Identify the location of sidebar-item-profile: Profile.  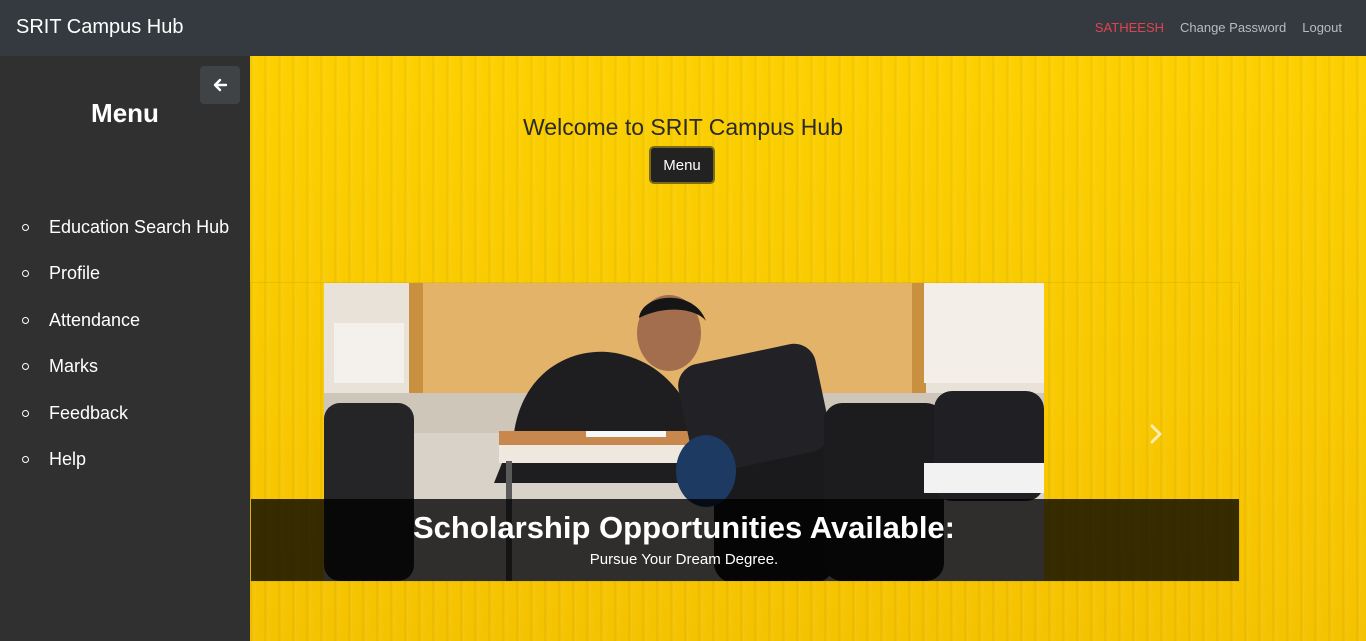
(114, 274).